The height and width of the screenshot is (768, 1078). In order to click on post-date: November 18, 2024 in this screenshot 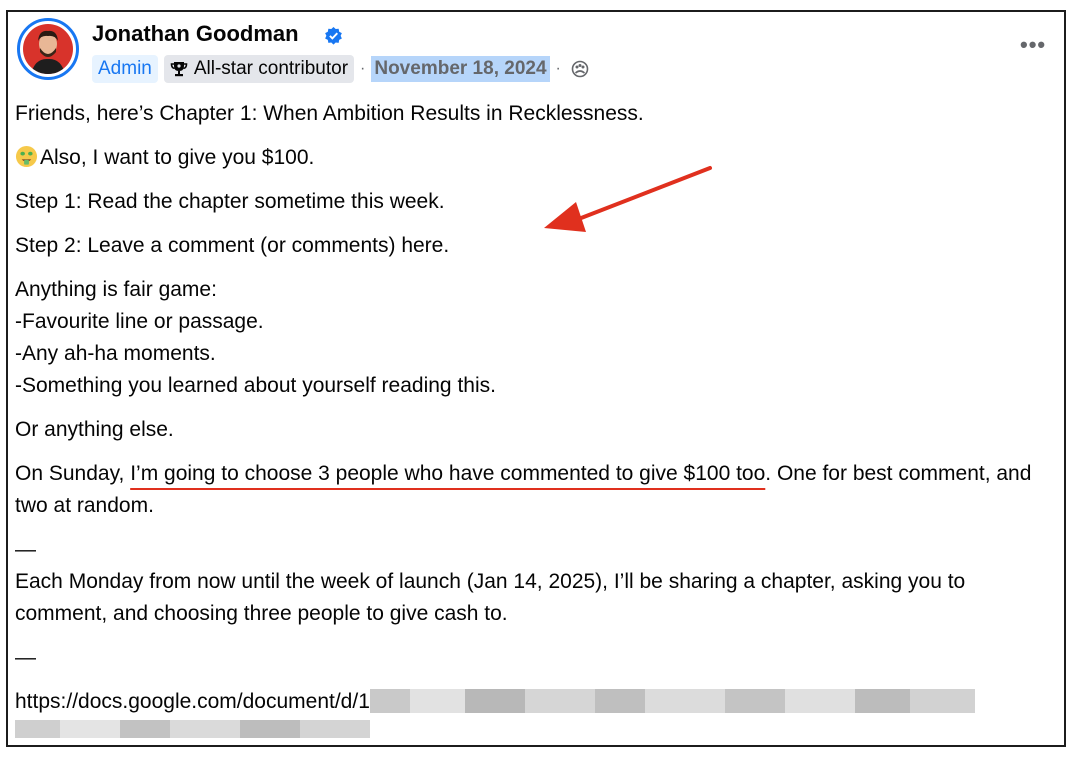, I will do `click(460, 69)`.